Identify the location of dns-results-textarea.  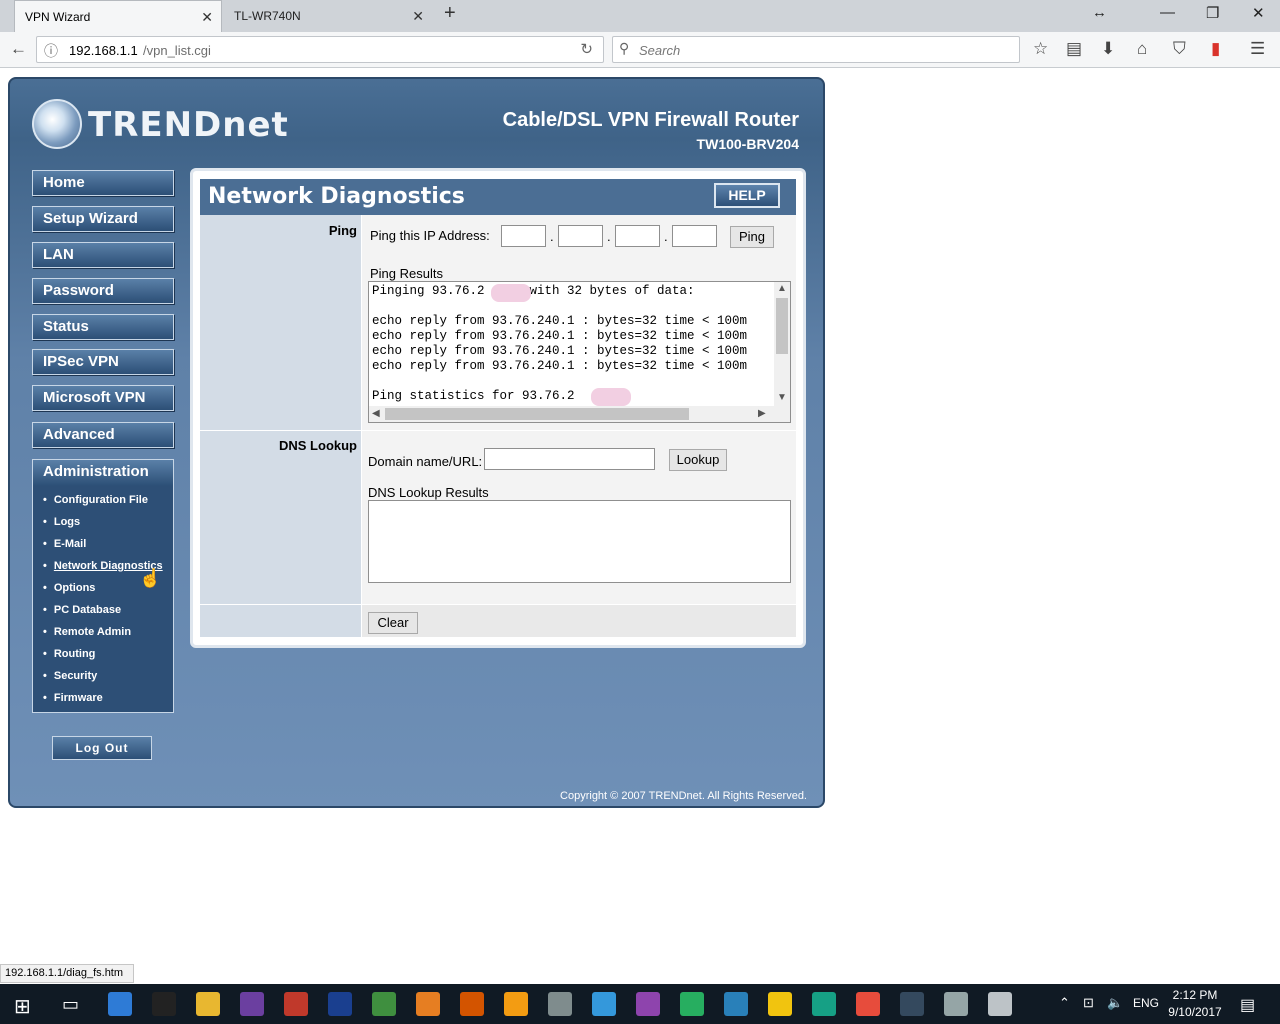
(579, 541).